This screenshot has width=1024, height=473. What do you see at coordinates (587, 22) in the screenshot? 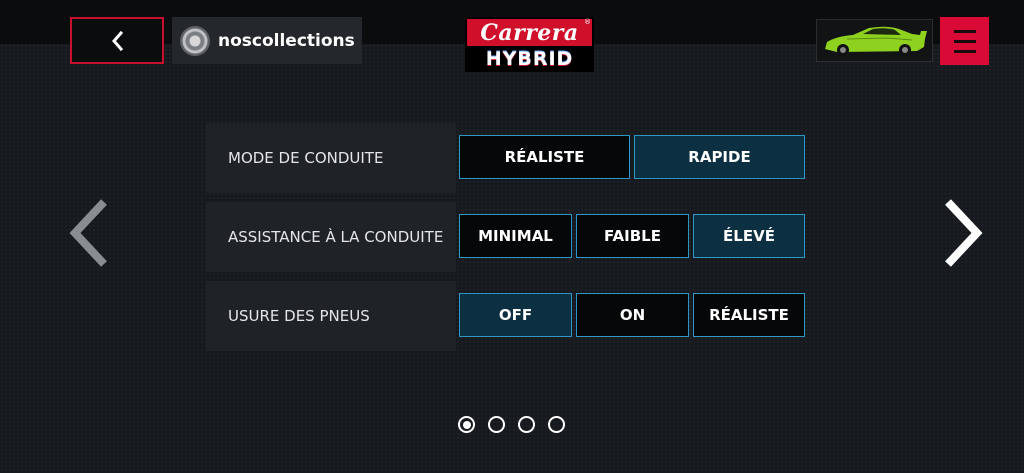
I see `logo-registered-mark: ®` at bounding box center [587, 22].